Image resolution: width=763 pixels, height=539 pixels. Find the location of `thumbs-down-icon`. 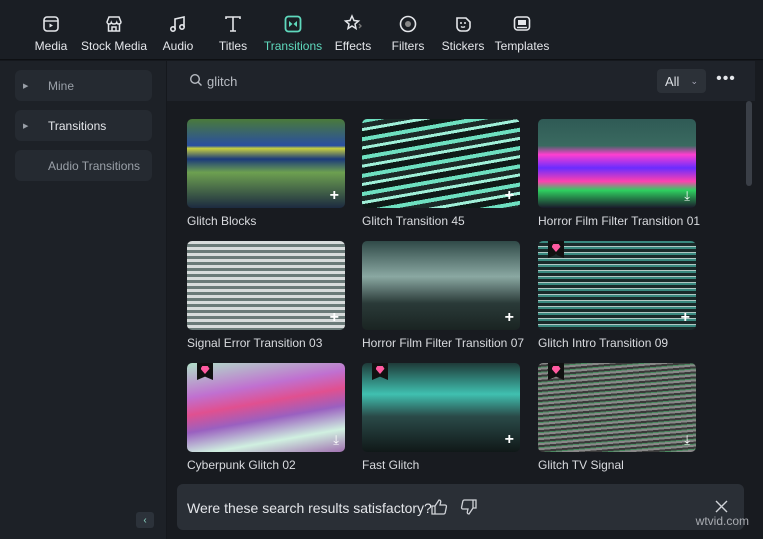

thumbs-down-icon is located at coordinates (469, 507).